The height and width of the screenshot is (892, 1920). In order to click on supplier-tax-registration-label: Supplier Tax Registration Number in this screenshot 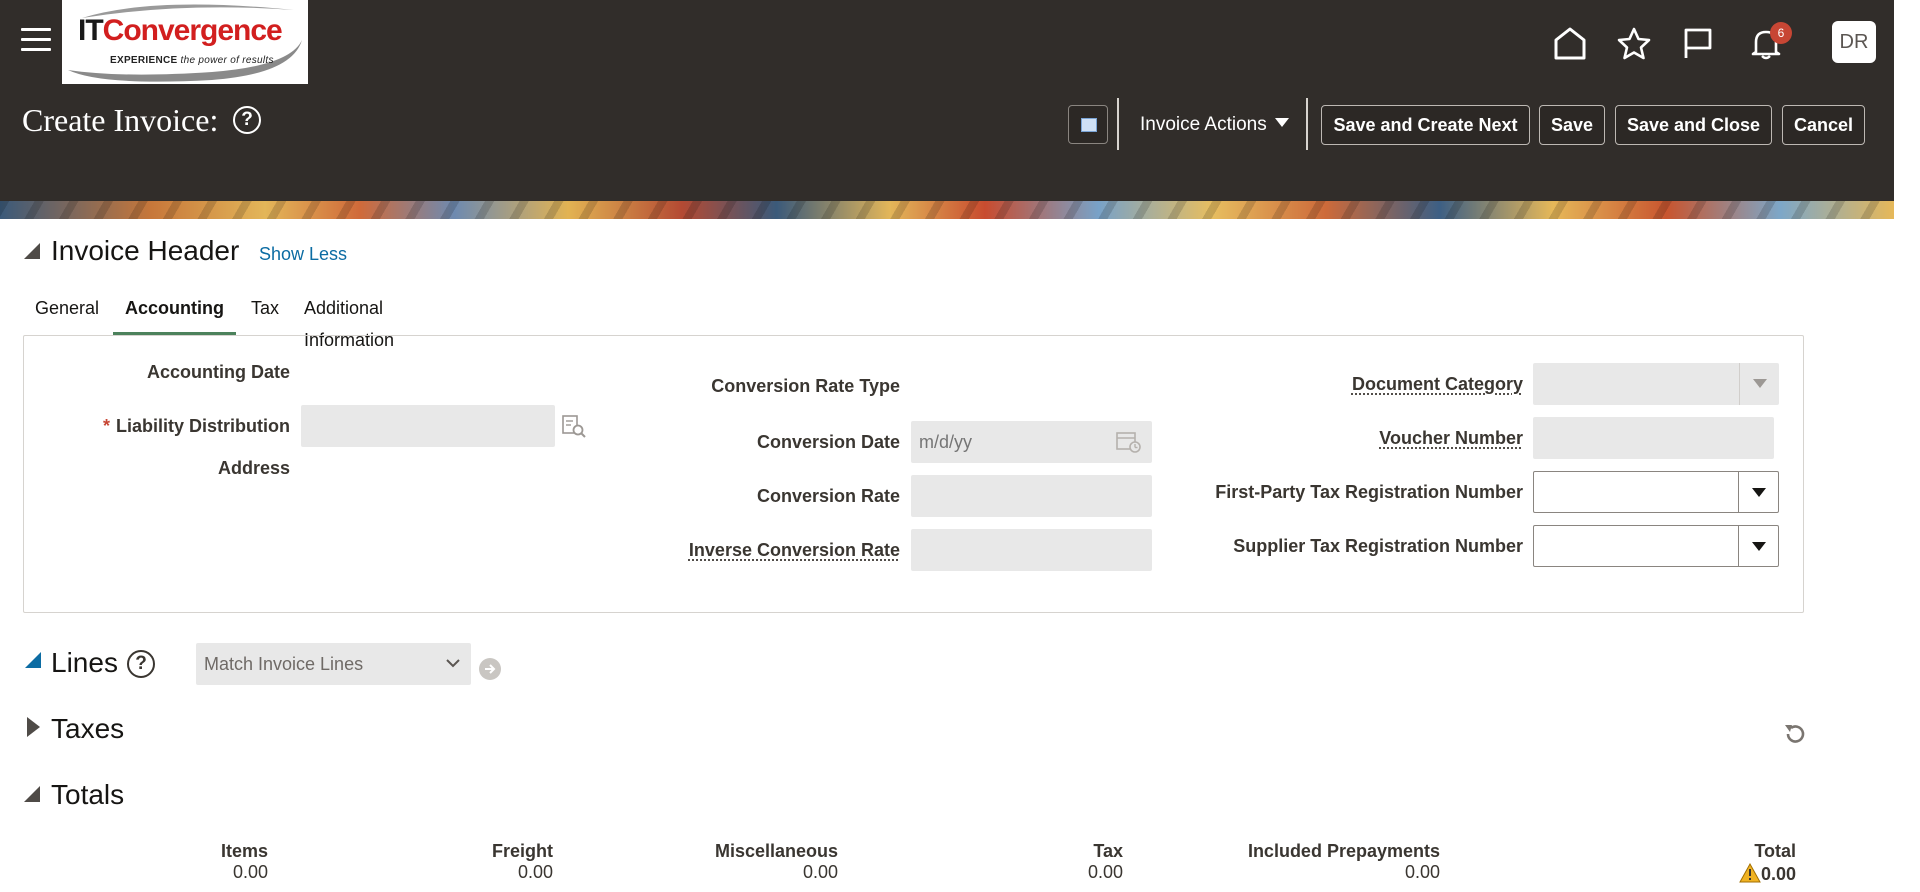, I will do `click(1378, 546)`.